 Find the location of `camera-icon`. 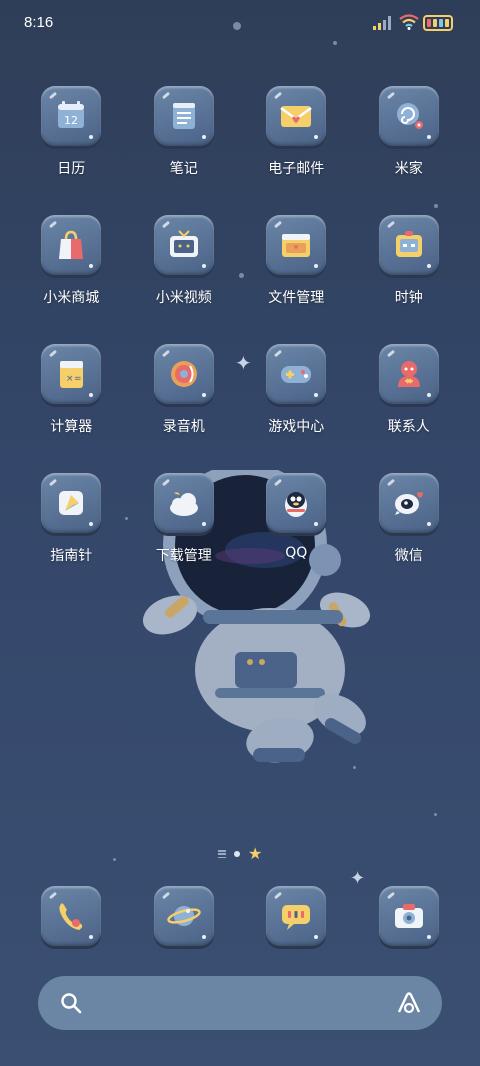

camera-icon is located at coordinates (408, 916).